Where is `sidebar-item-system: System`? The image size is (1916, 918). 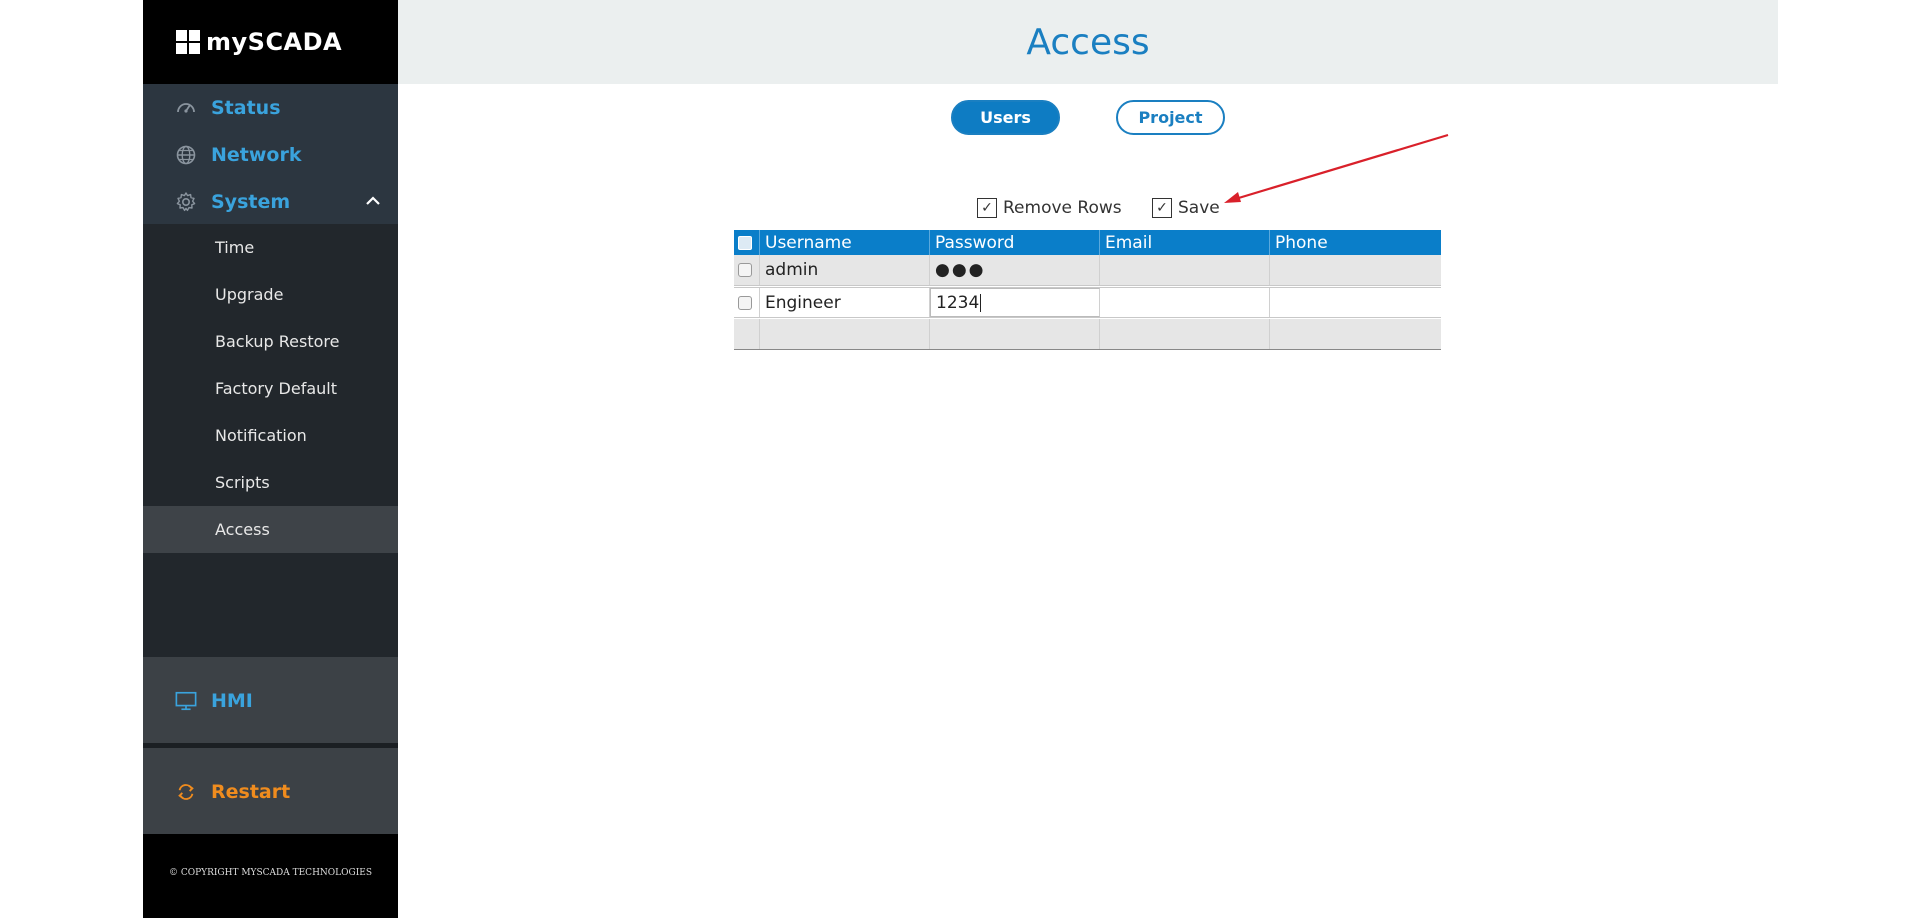 sidebar-item-system: System is located at coordinates (270, 201).